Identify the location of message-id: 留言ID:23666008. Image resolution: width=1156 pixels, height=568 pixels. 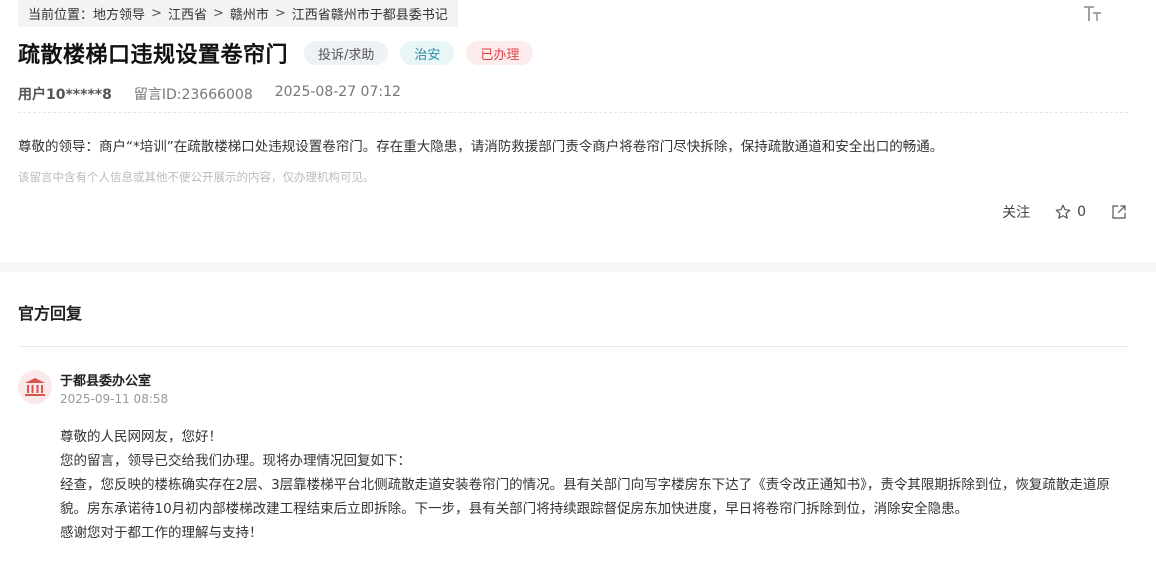
(193, 95).